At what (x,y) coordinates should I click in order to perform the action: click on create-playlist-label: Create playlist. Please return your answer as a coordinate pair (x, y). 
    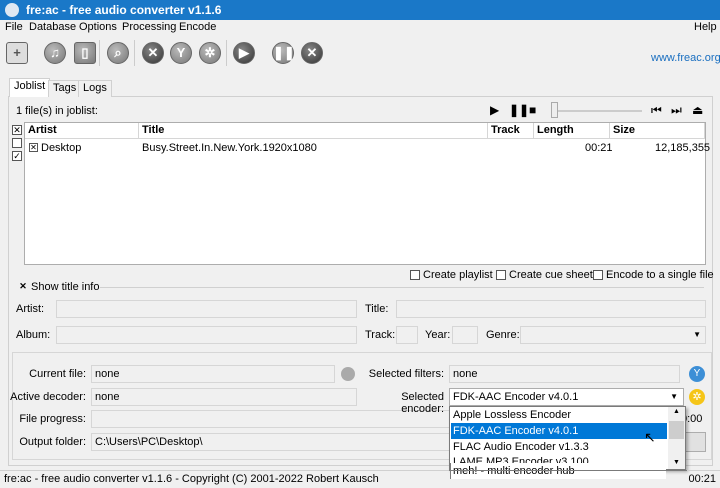
    Looking at the image, I should click on (458, 275).